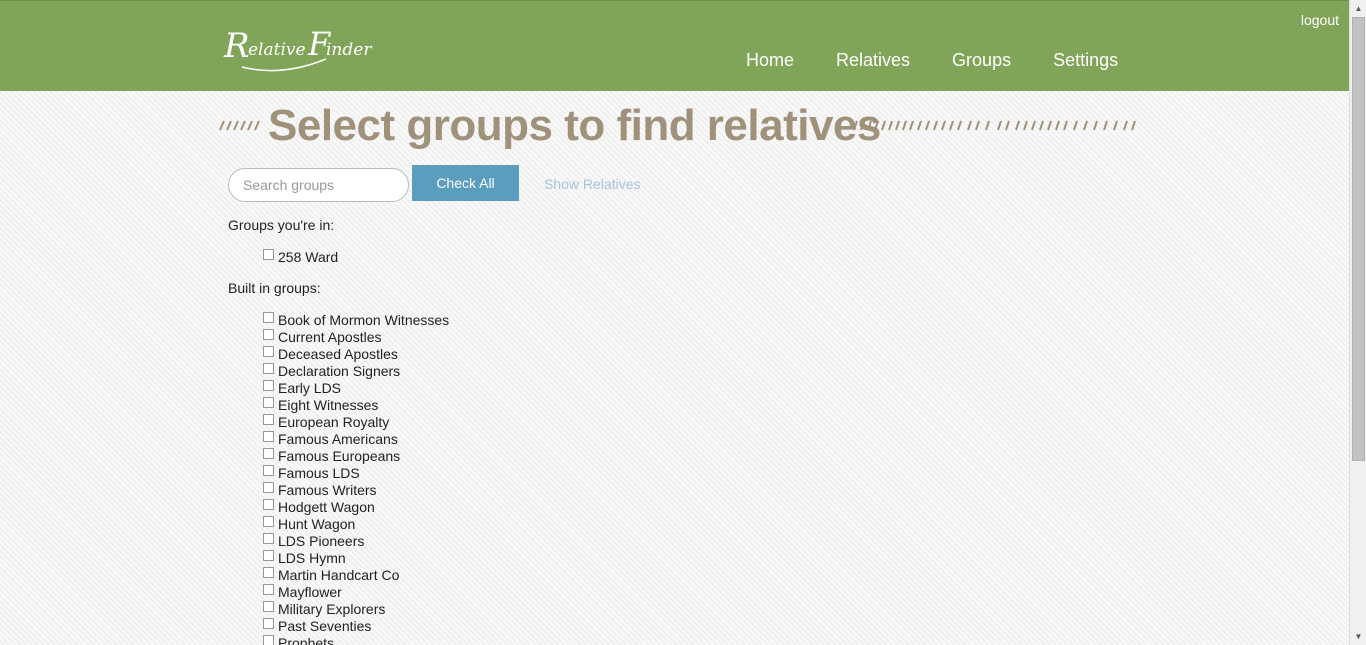 The width and height of the screenshot is (1366, 645). I want to click on group-item: Deceased Apostles, so click(356, 353).